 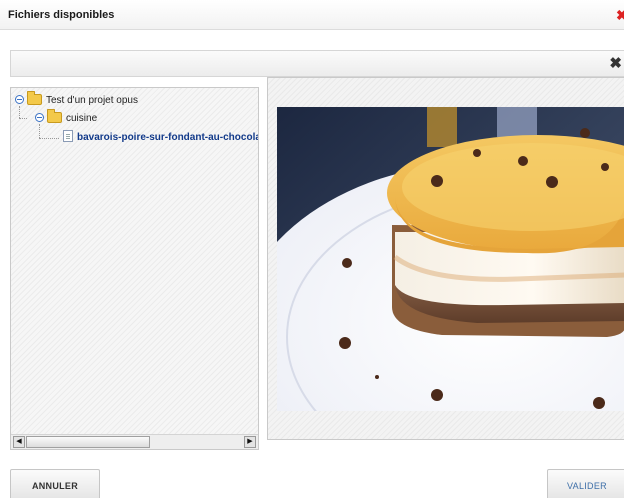 I want to click on tree-item-file: bavarois-poire-sur-fondant-au-chocolat, so click(x=160, y=137).